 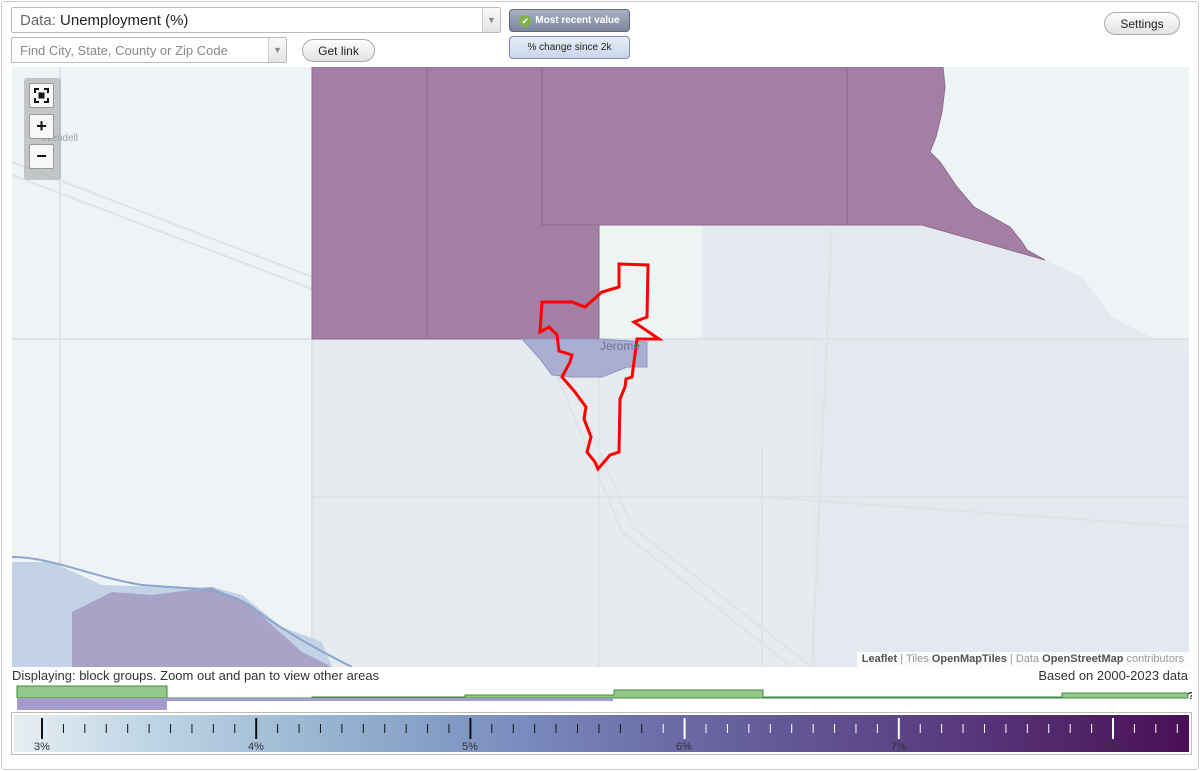 I want to click on data-select-prefix: Data:, so click(x=38, y=20).